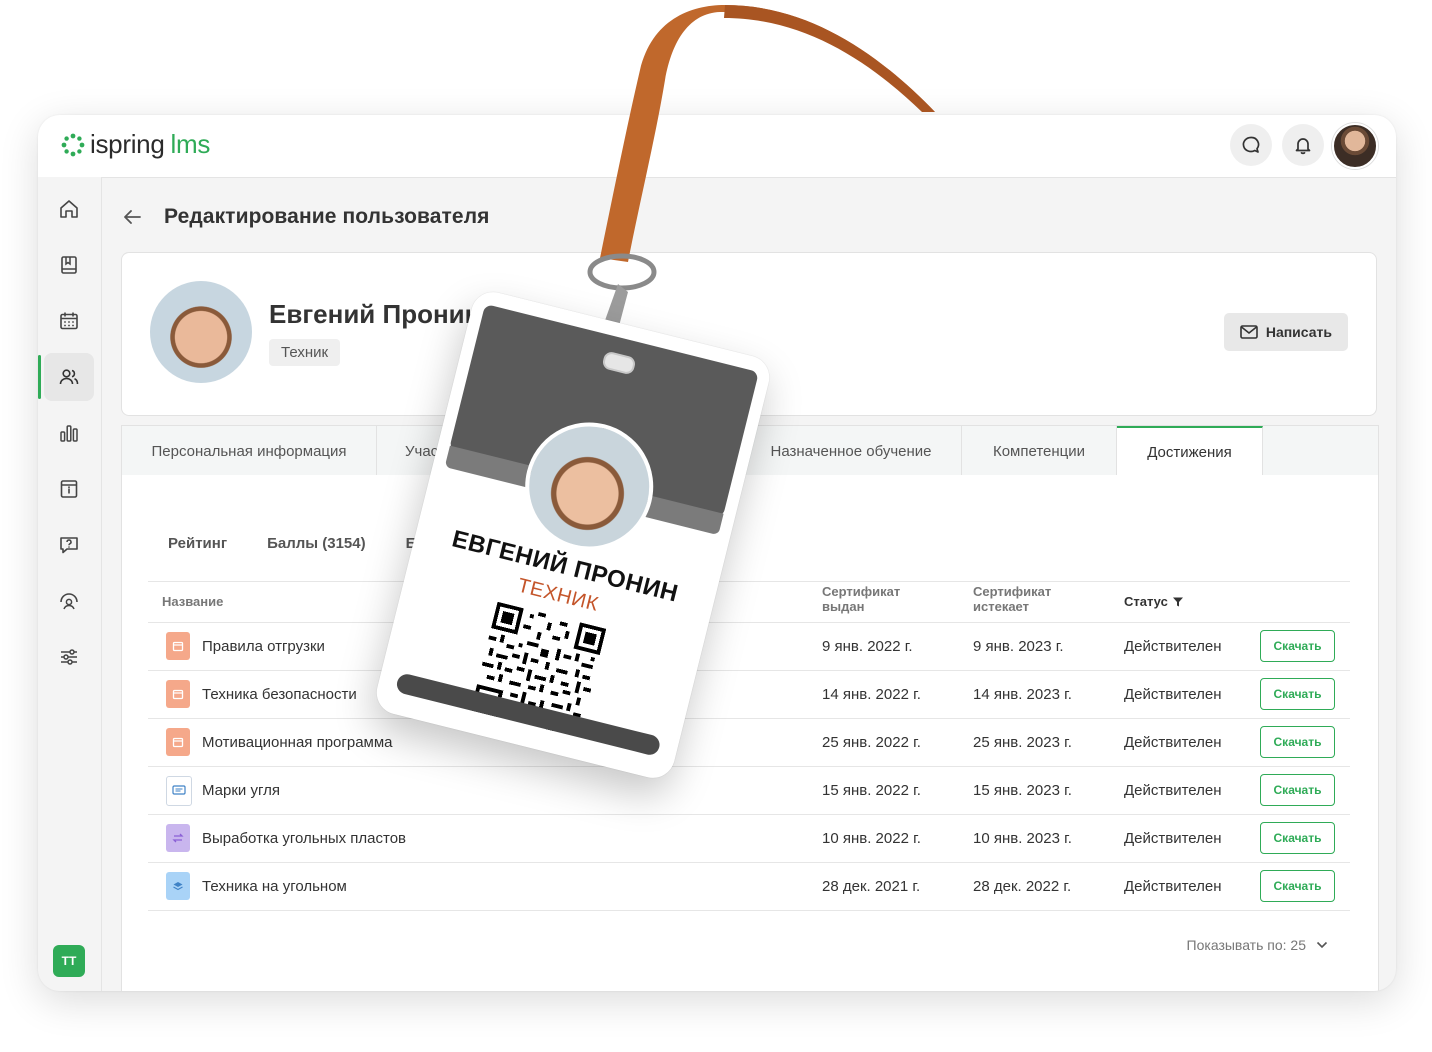  I want to click on users-icon, so click(69, 377).